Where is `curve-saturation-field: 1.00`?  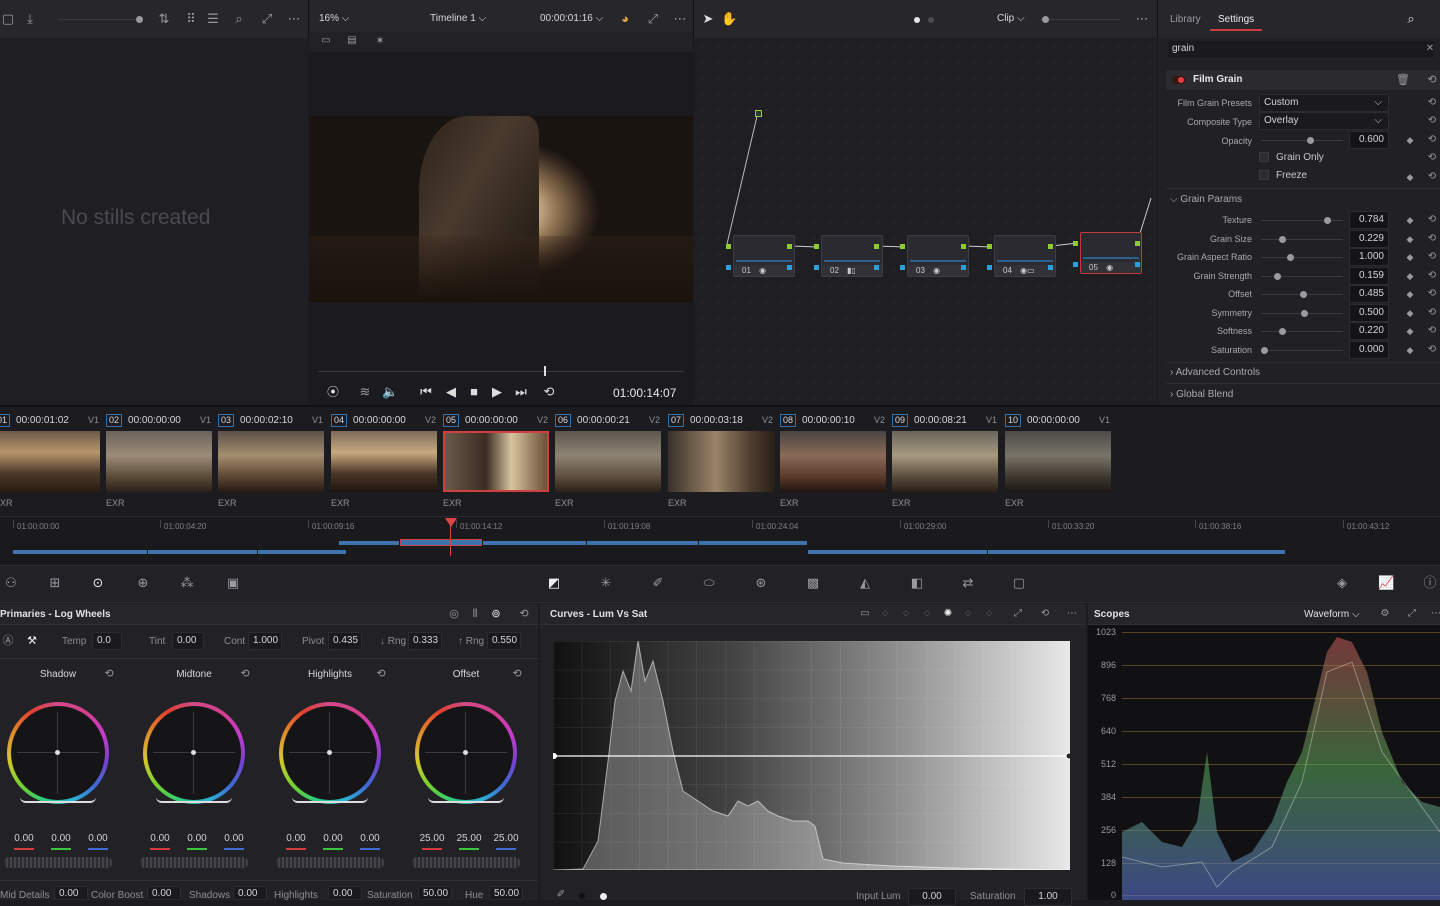 curve-saturation-field: 1.00 is located at coordinates (1048, 897).